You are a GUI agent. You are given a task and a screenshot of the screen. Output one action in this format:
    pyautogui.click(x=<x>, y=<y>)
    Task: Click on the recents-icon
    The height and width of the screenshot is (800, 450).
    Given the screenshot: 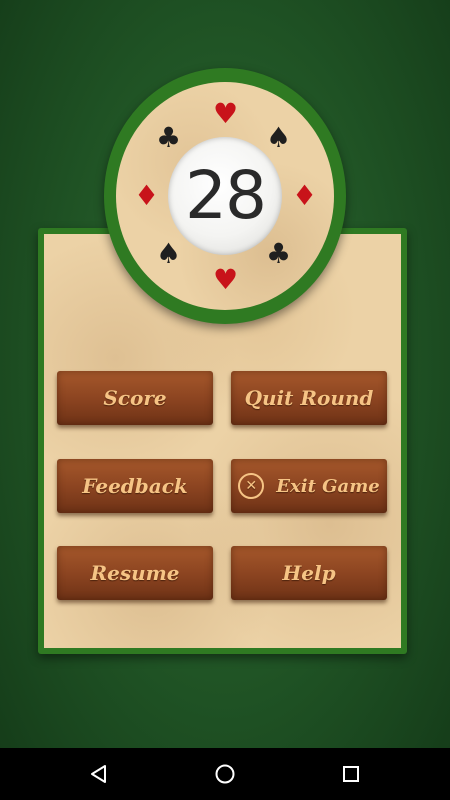 What is the action you would take?
    pyautogui.click(x=351, y=774)
    